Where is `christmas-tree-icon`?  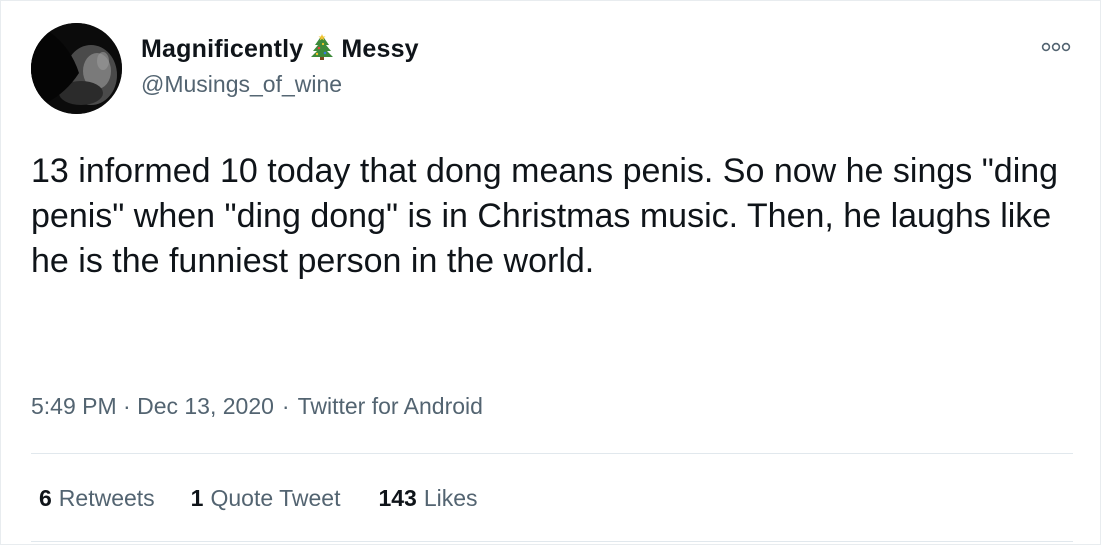
christmas-tree-icon is located at coordinates (322, 47).